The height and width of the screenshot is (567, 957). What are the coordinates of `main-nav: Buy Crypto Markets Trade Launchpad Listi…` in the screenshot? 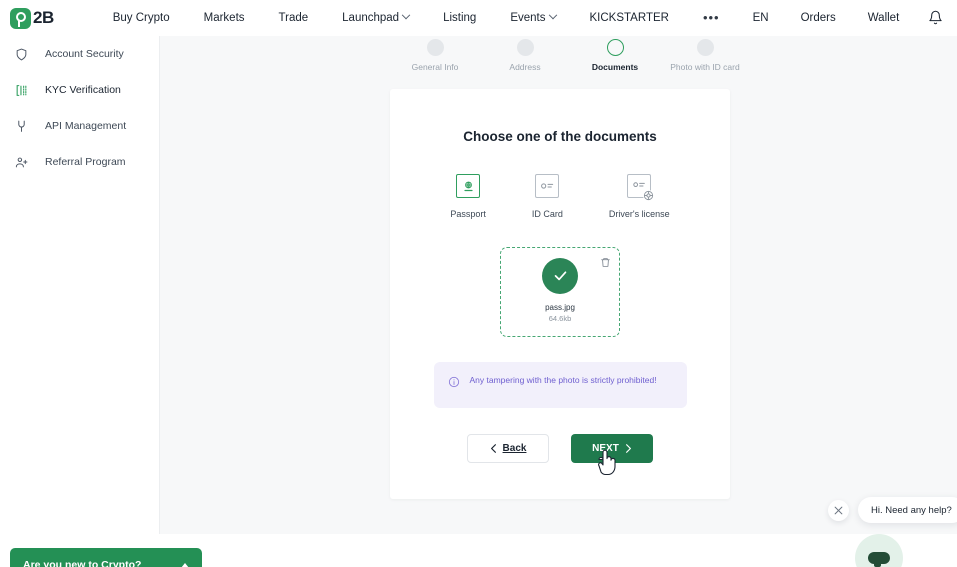 It's located at (416, 17).